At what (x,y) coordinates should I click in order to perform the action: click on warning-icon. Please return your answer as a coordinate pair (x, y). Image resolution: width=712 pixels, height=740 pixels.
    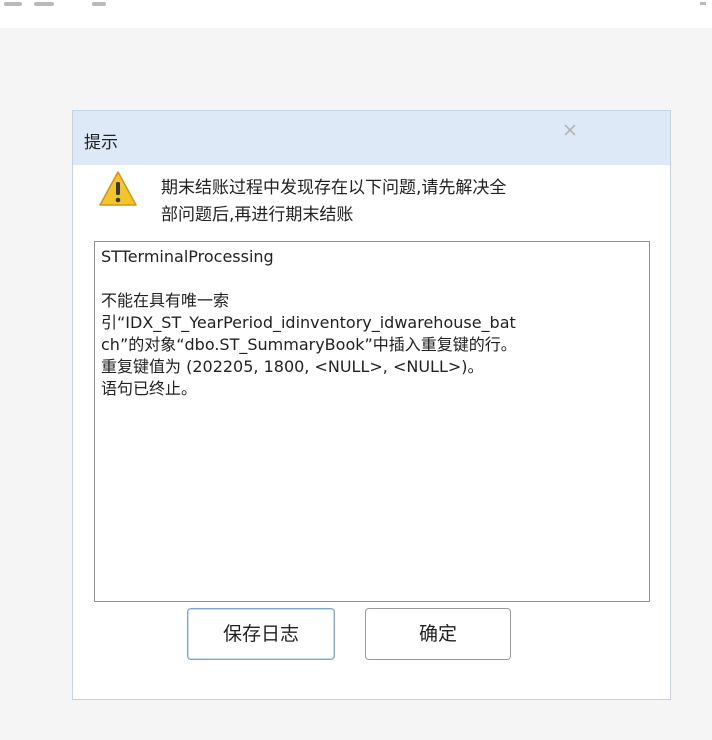
    Looking at the image, I should click on (118, 188).